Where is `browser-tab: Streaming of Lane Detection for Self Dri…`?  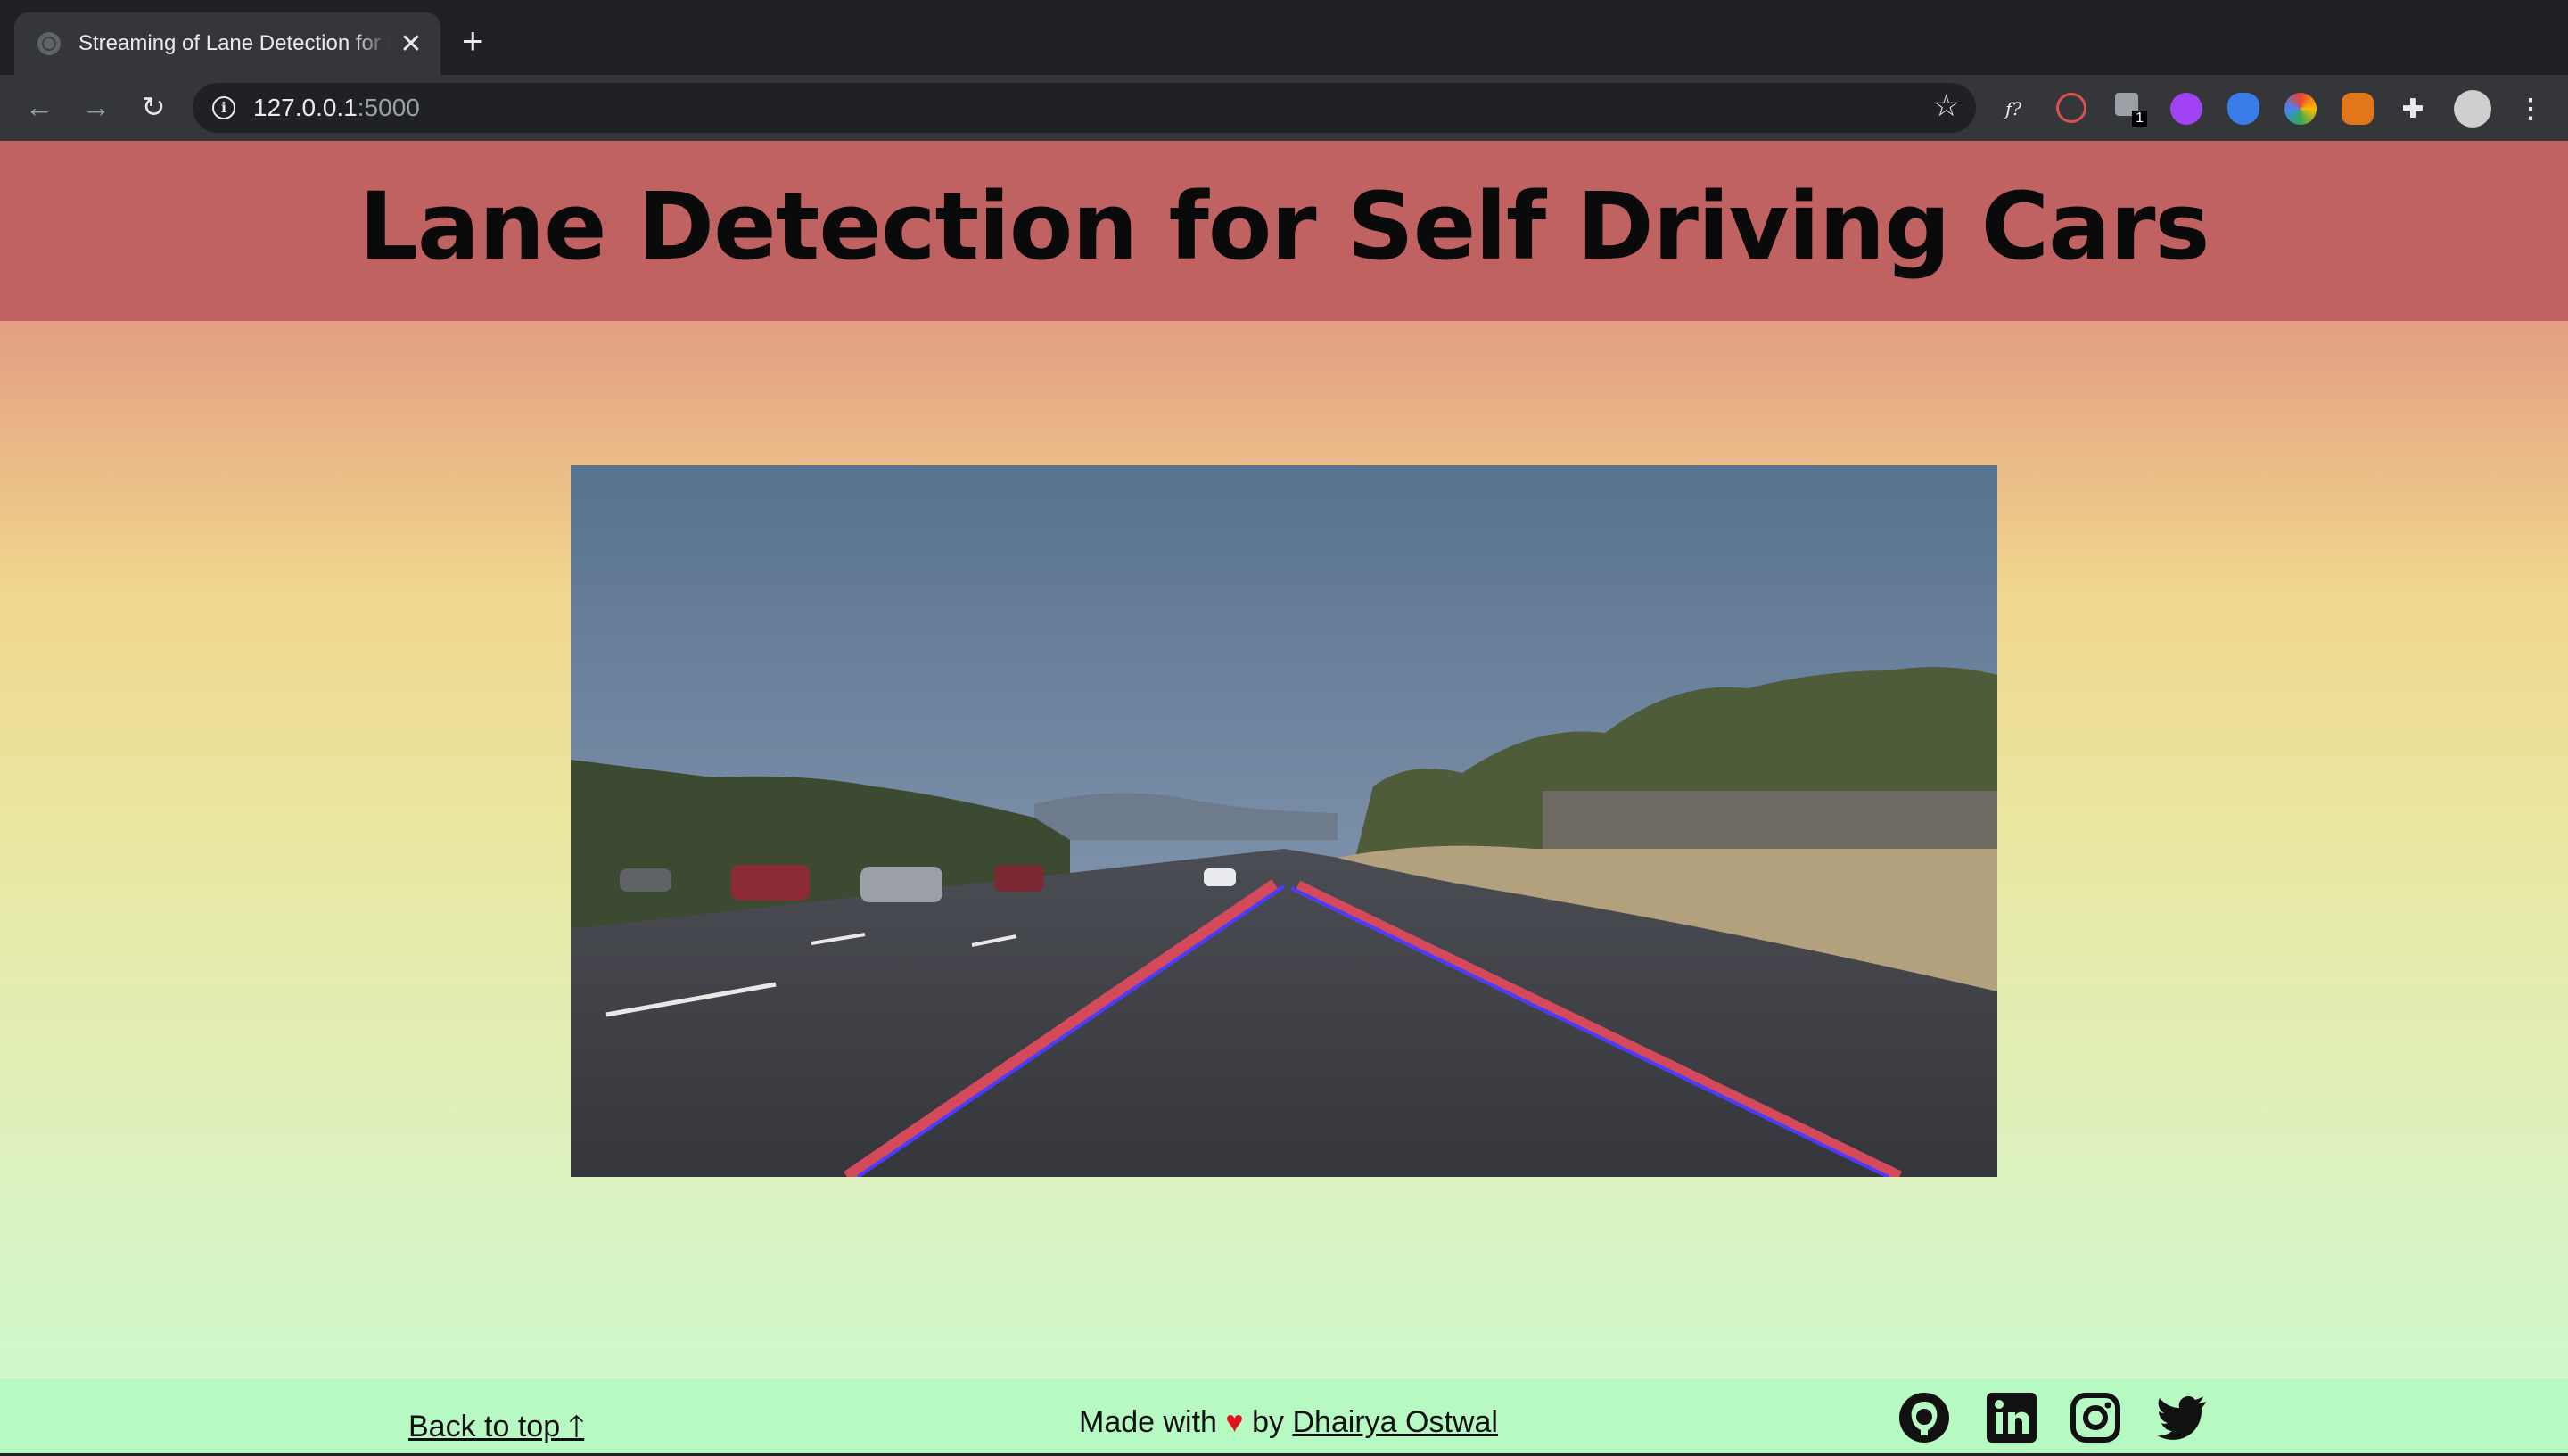 browser-tab: Streaming of Lane Detection for Self Dri… is located at coordinates (227, 43).